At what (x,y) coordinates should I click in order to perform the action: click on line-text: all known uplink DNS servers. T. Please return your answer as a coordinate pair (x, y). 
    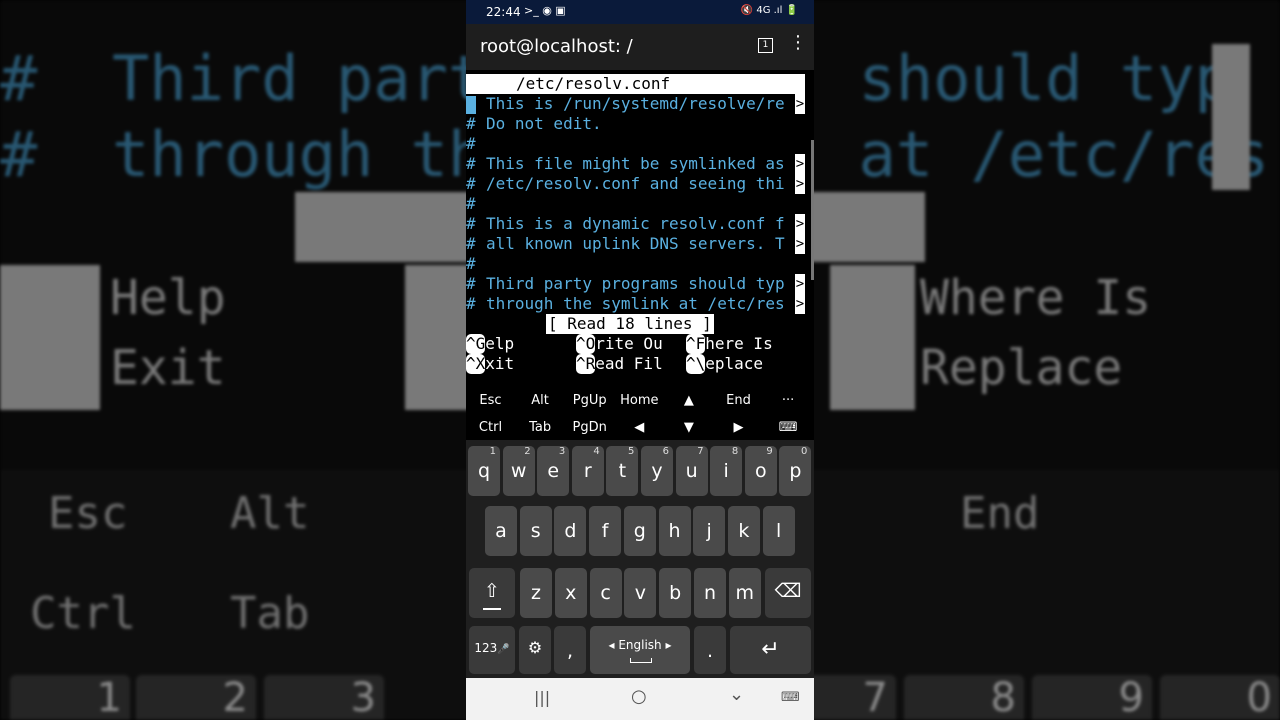
    Looking at the image, I should click on (635, 243).